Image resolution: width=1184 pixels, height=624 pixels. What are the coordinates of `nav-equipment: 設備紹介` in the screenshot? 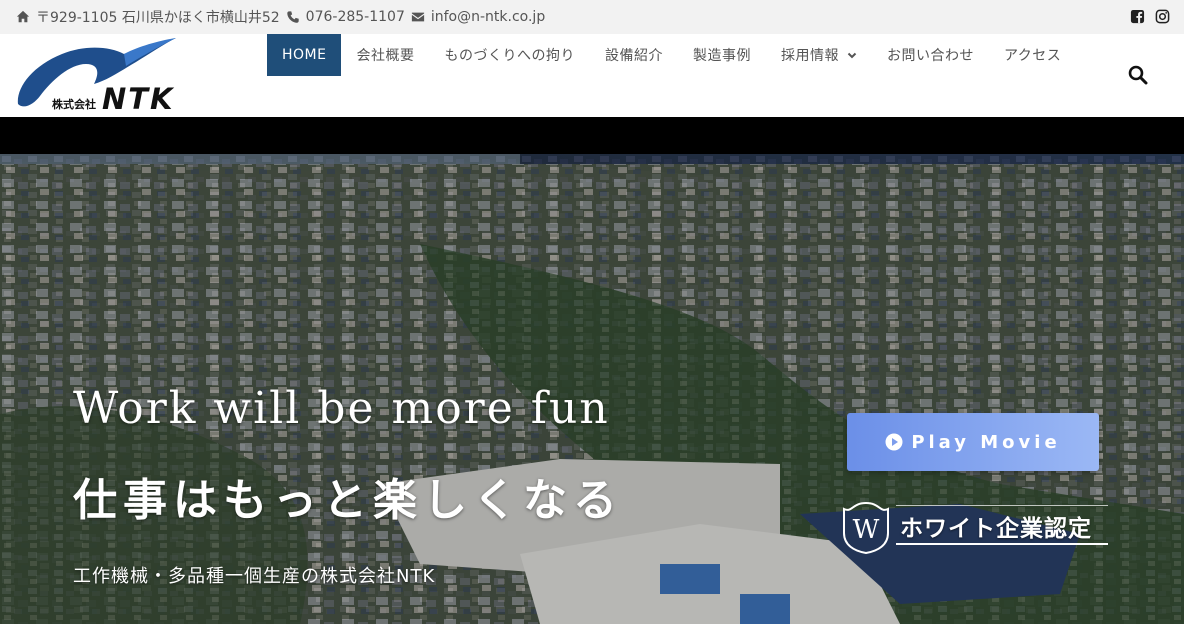 It's located at (634, 55).